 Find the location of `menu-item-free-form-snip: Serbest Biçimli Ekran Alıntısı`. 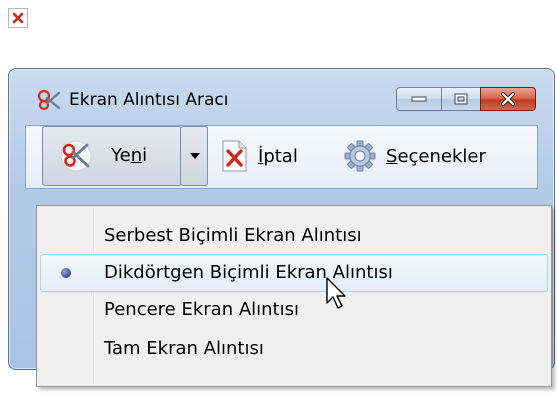

menu-item-free-form-snip: Serbest Biçimli Ekran Alıntısı is located at coordinates (294, 236).